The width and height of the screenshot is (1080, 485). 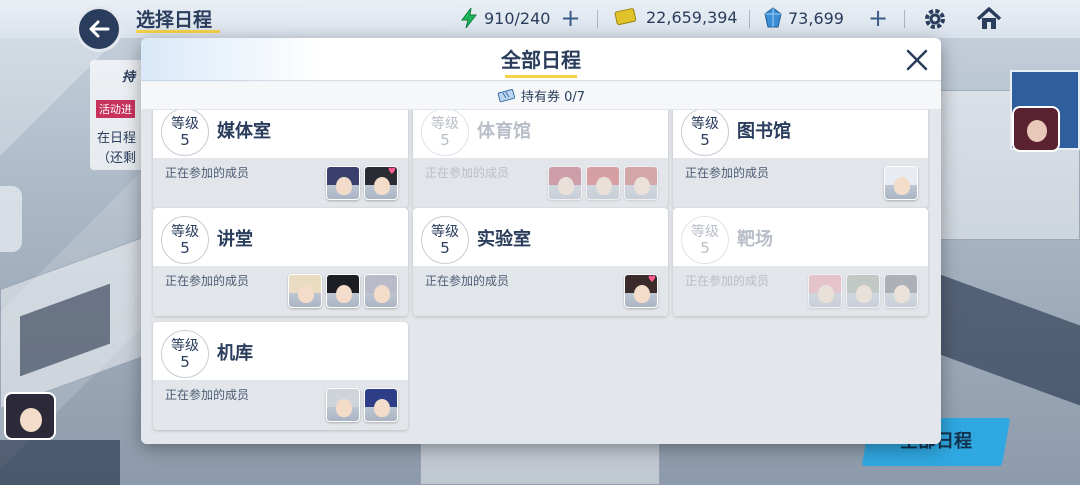 What do you see at coordinates (129, 77) in the screenshot?
I see `side-tab-label: 持` at bounding box center [129, 77].